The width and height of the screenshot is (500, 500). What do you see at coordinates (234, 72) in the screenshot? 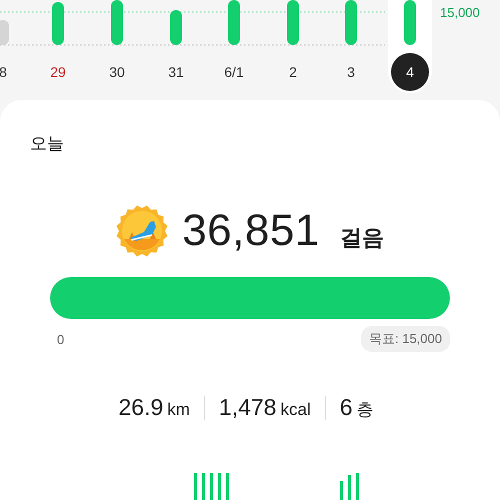
I see `day-label: 6/1` at bounding box center [234, 72].